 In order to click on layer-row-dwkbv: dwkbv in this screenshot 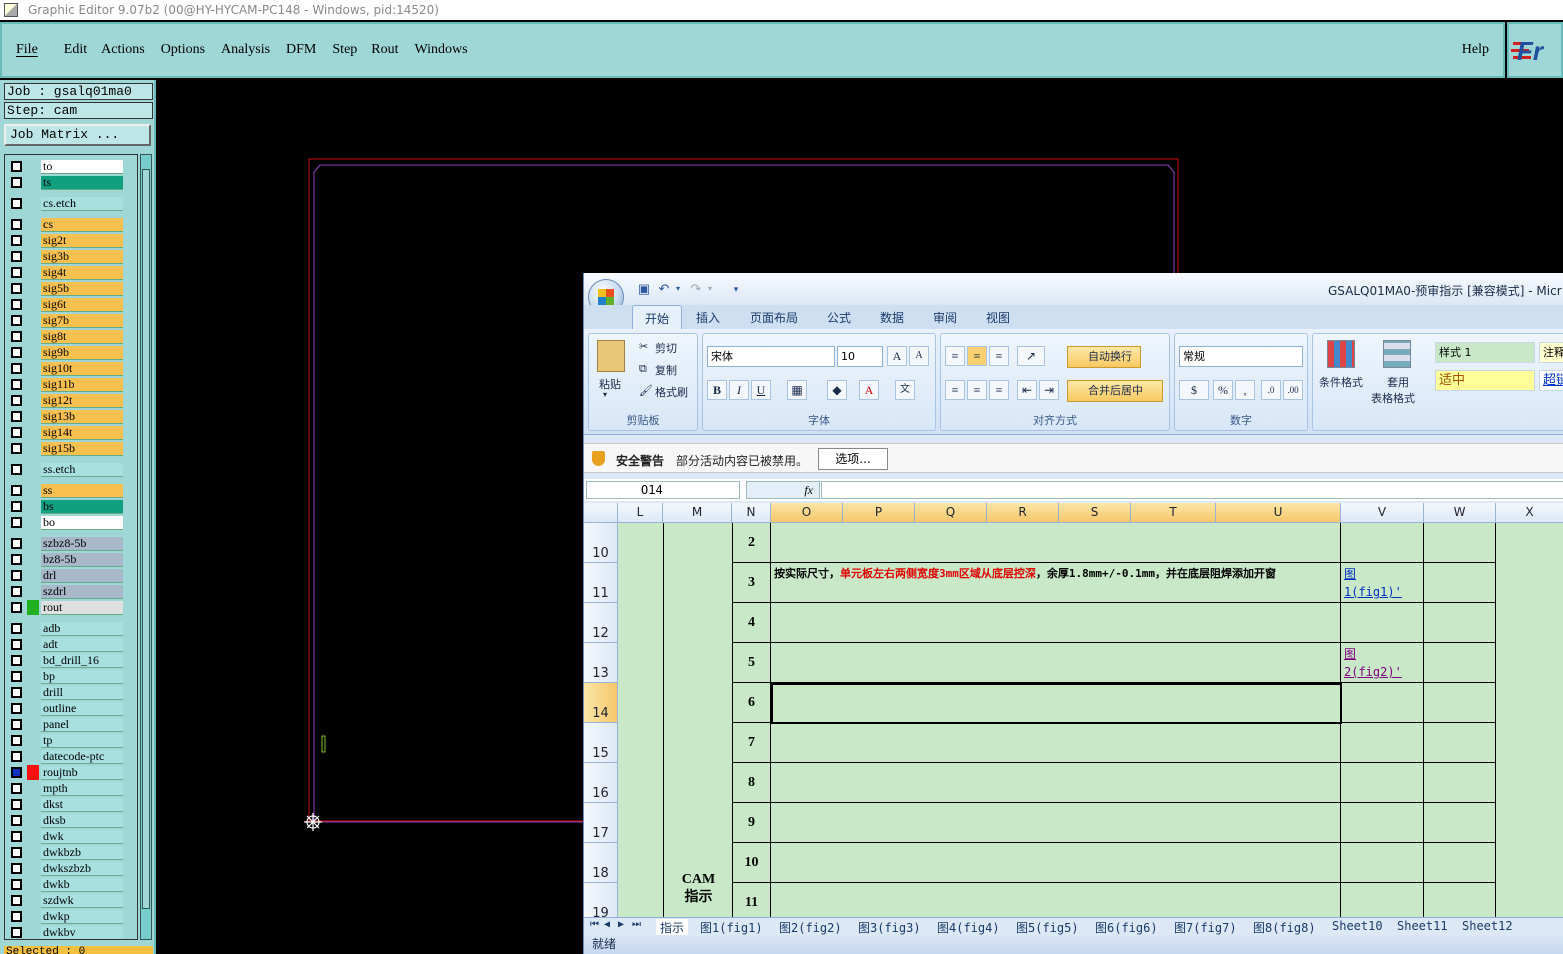, I will do `click(70, 932)`.